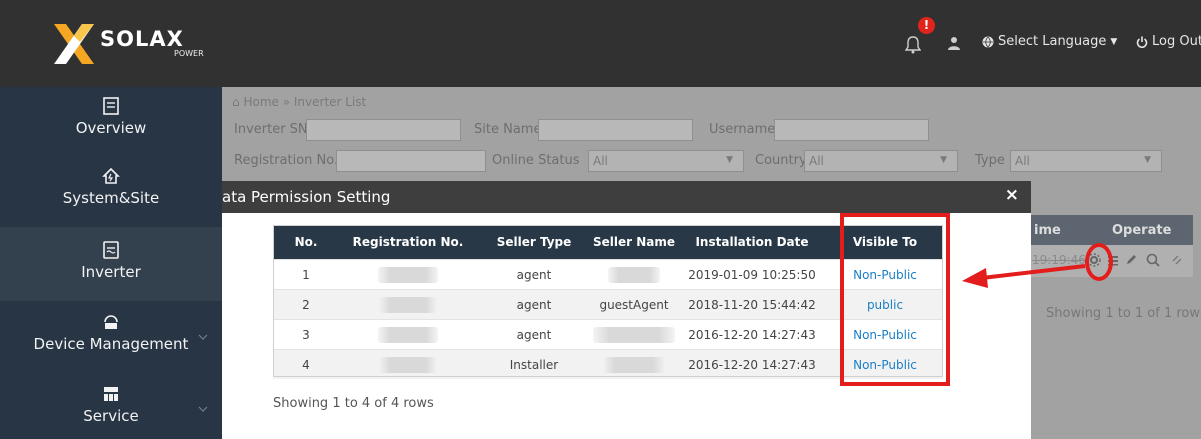  I want to click on online-status-label: Online Status, so click(536, 160).